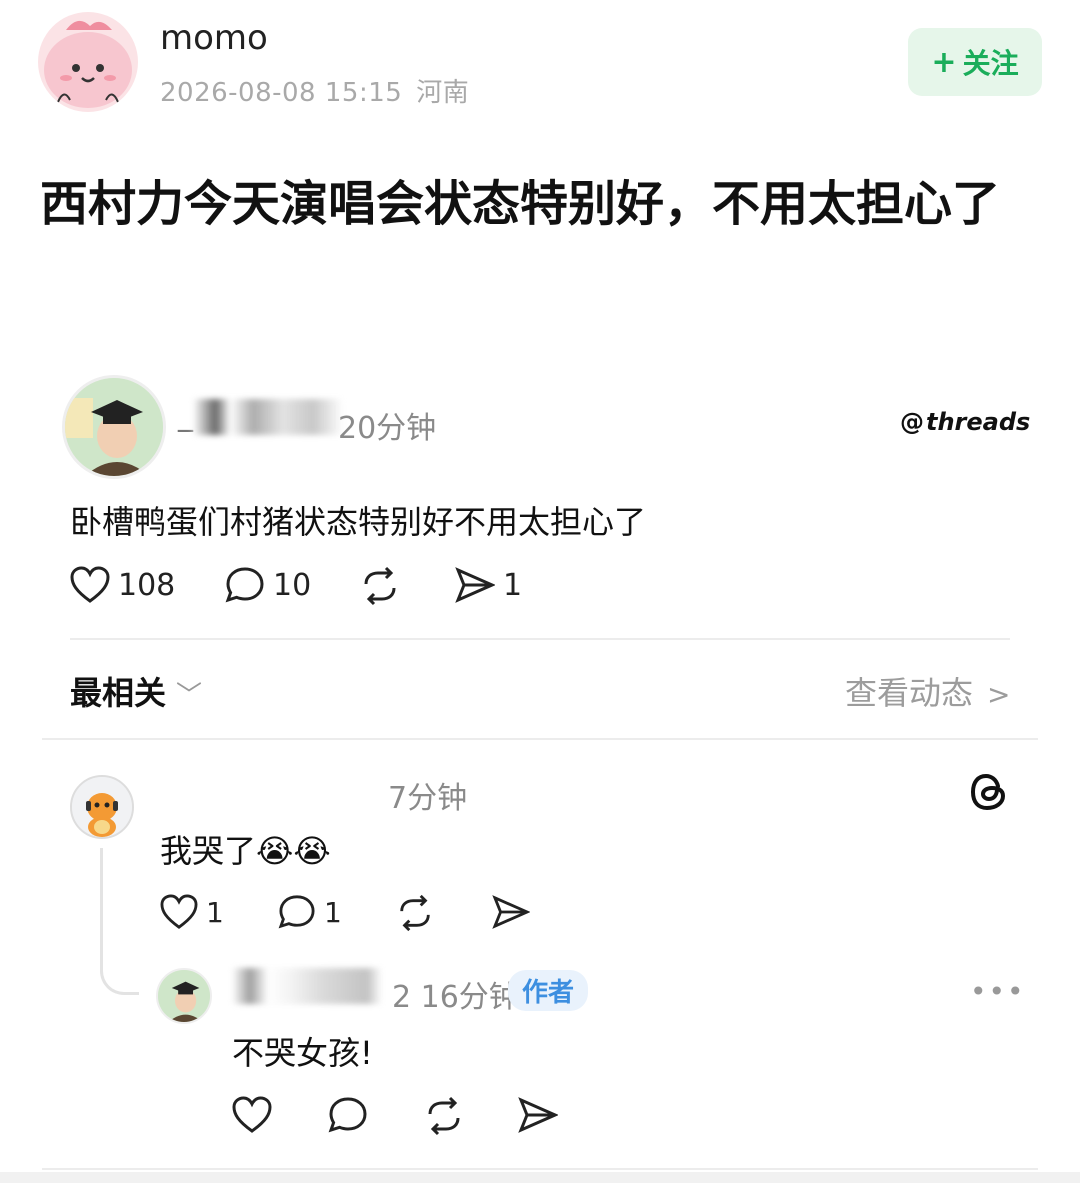 Image resolution: width=1080 pixels, height=1183 pixels. Describe the element at coordinates (189, 696) in the screenshot. I see `chevron-down-icon: ﹀` at that location.